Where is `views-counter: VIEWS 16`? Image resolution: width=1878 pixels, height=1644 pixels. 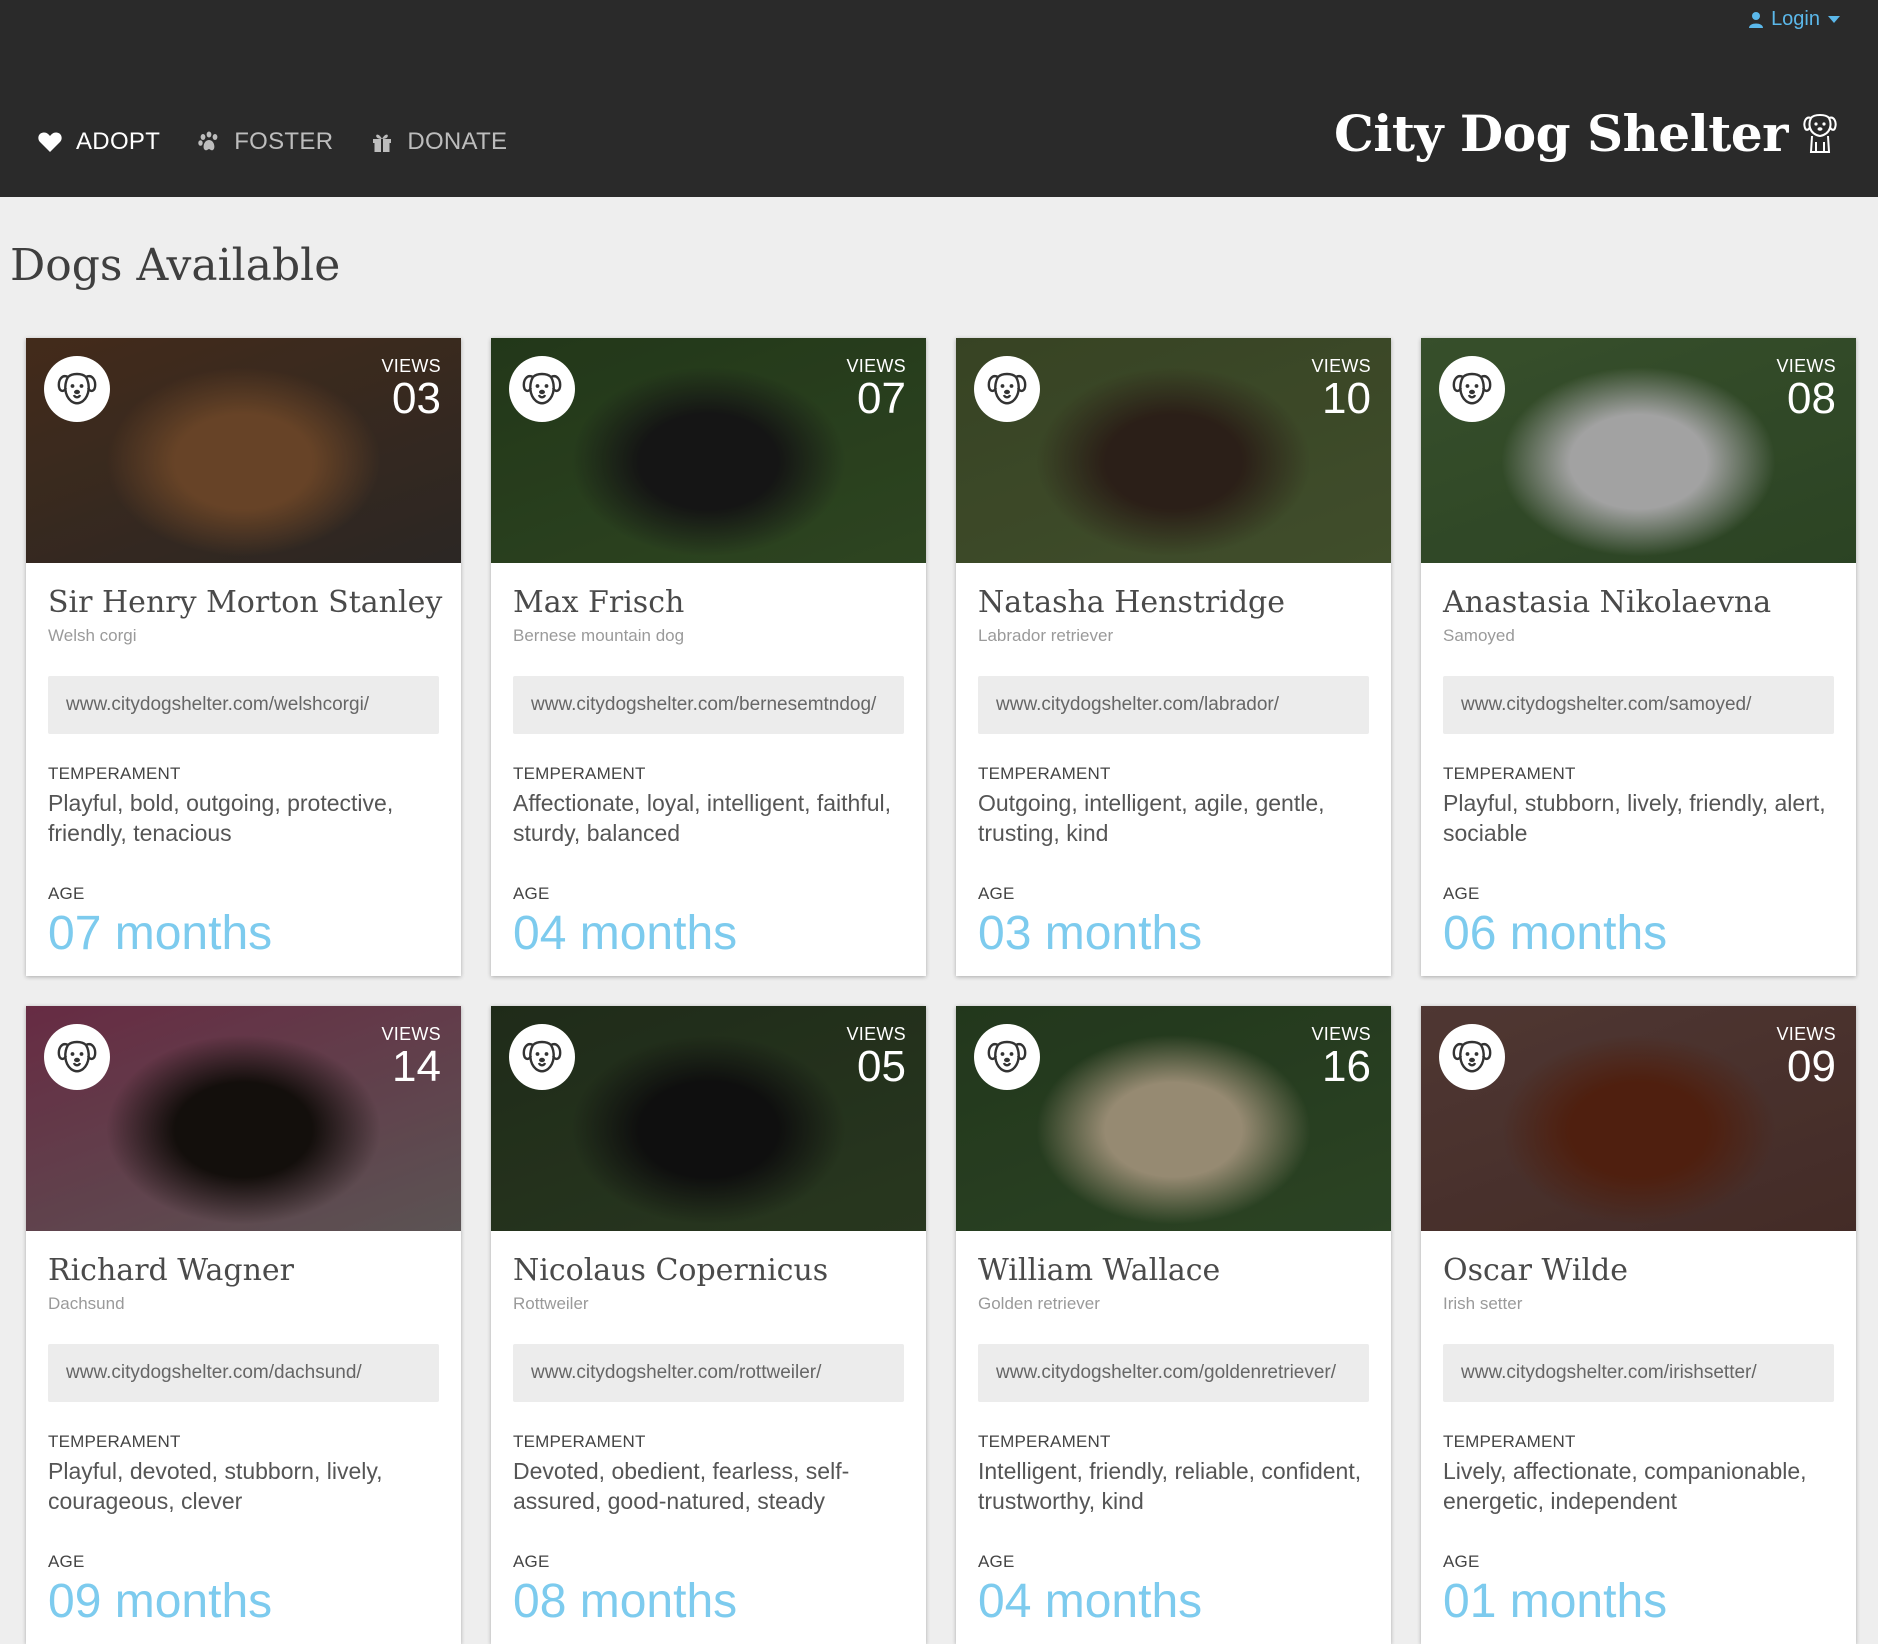
views-counter: VIEWS 16 is located at coordinates (1341, 1056).